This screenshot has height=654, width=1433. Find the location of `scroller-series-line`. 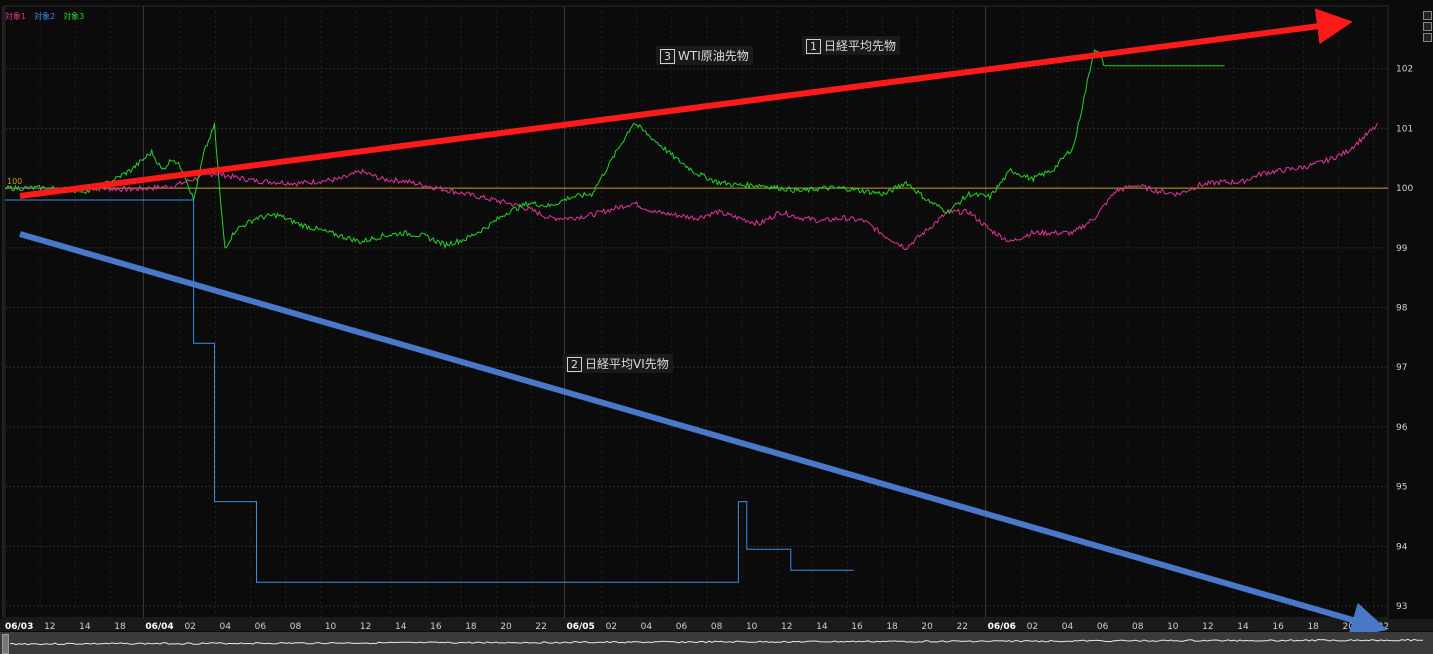

scroller-series-line is located at coordinates (716, 642).